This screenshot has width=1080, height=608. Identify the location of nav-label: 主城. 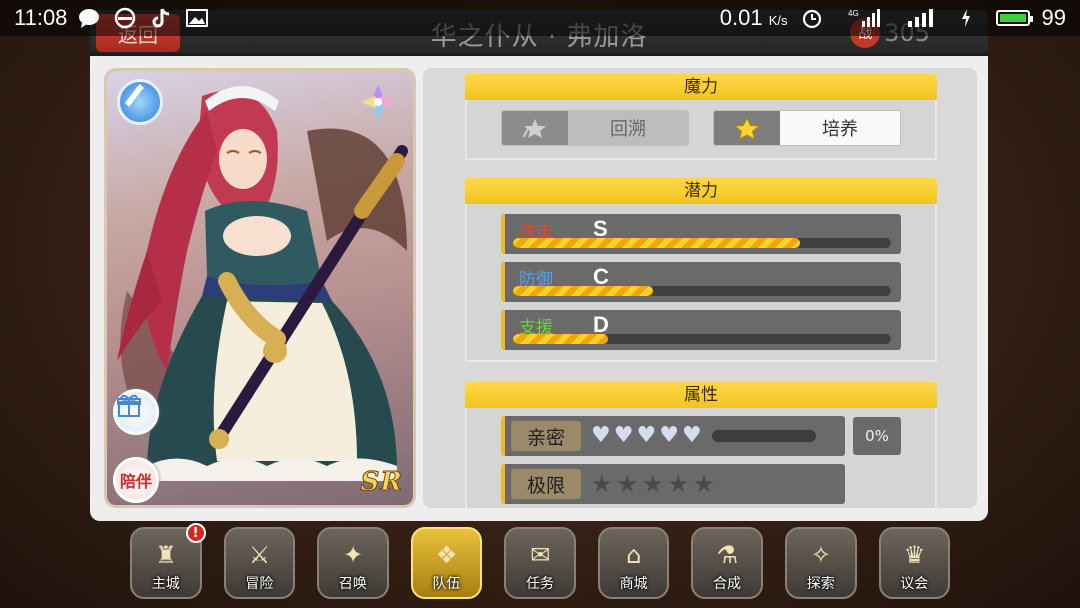
(165, 584).